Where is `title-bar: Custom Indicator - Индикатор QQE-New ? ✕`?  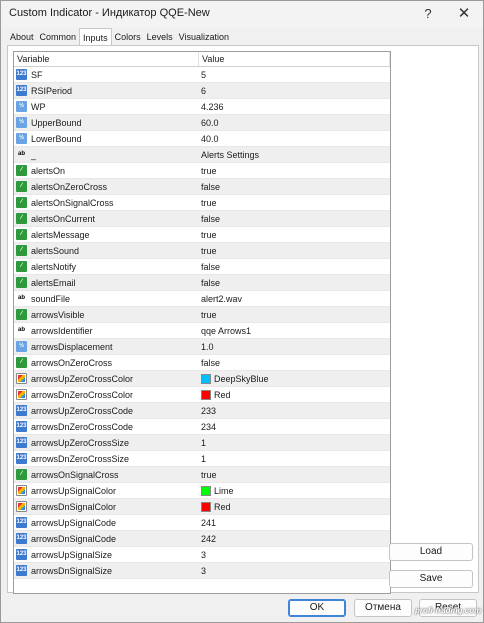 title-bar: Custom Indicator - Индикатор QQE-New ? ✕ is located at coordinates (242, 14).